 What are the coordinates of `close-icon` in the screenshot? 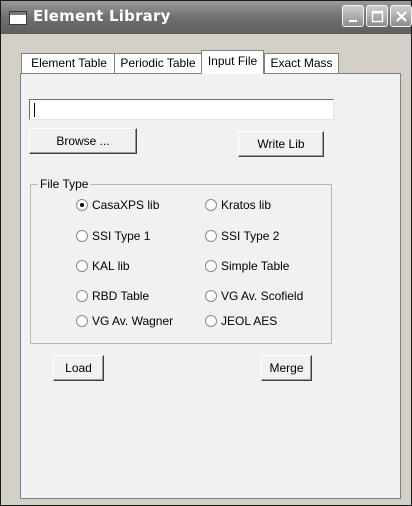 It's located at (401, 16).